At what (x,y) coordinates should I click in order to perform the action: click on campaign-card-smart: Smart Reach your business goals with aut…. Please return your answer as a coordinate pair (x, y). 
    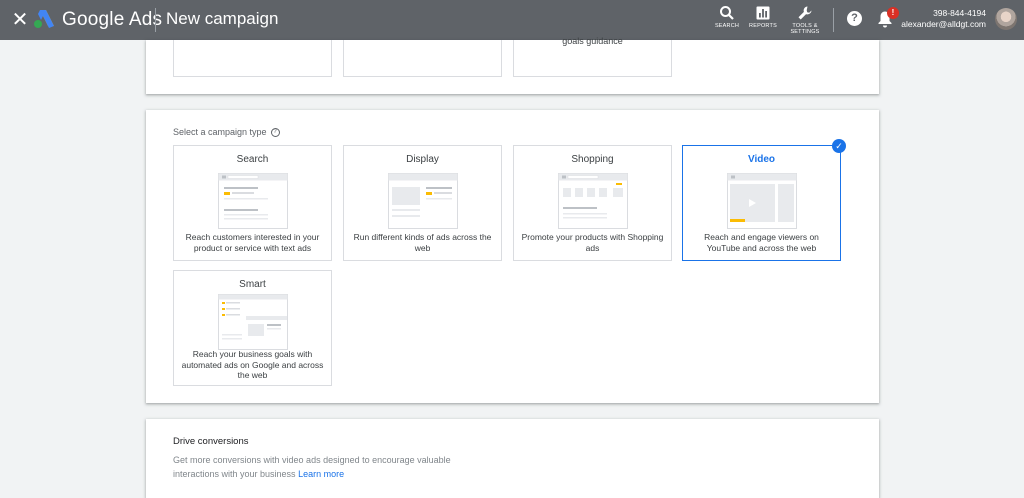
    Looking at the image, I should click on (252, 328).